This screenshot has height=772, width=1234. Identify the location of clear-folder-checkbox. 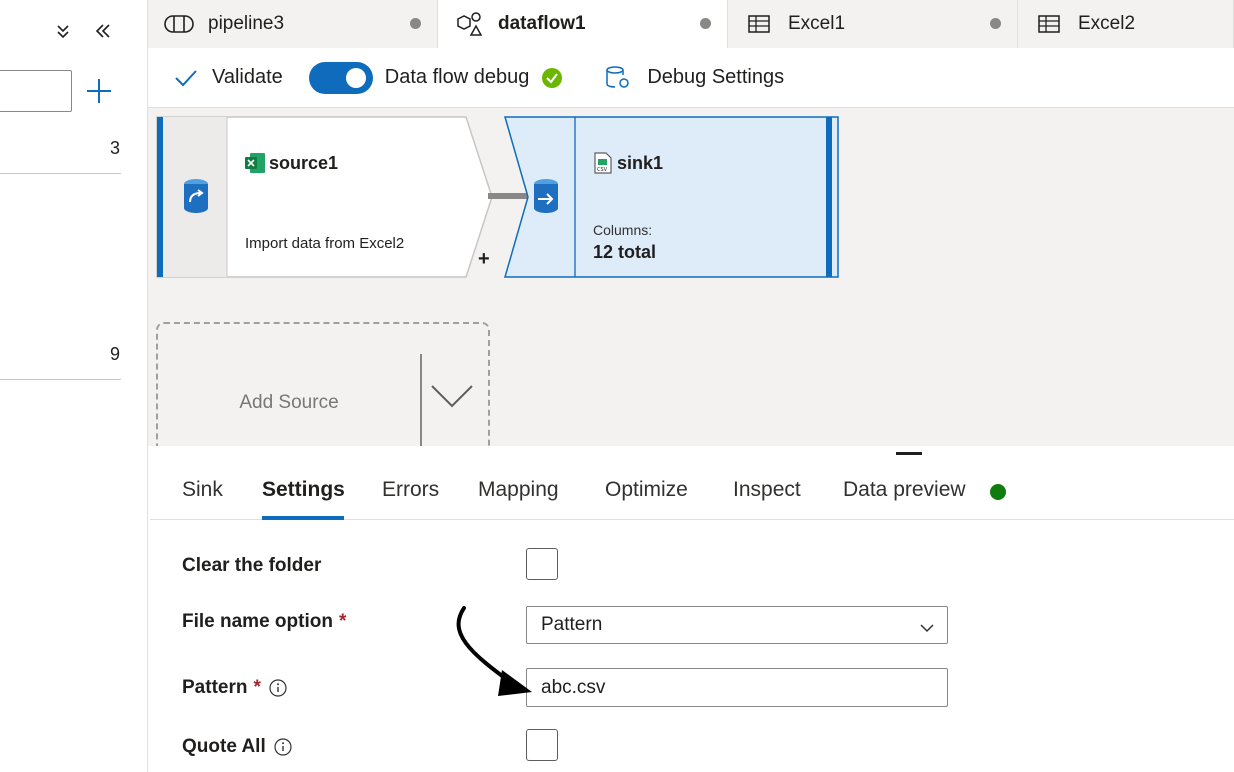
(542, 564).